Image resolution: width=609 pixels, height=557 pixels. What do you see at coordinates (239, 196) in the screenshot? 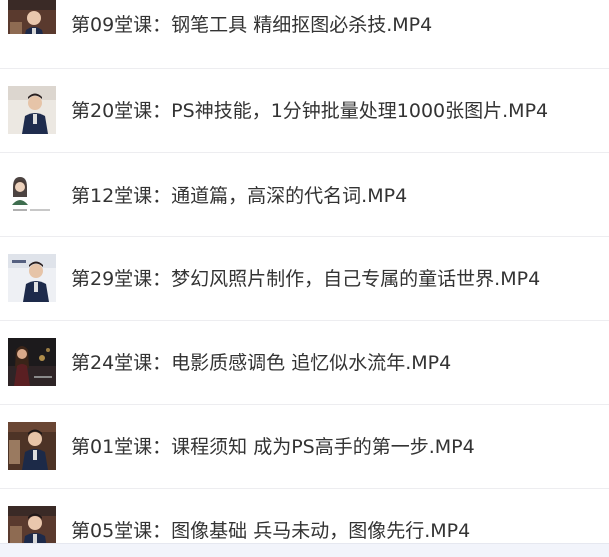
I see `file-name: 第12堂课：通道篇，高深的代名词.MP4` at bounding box center [239, 196].